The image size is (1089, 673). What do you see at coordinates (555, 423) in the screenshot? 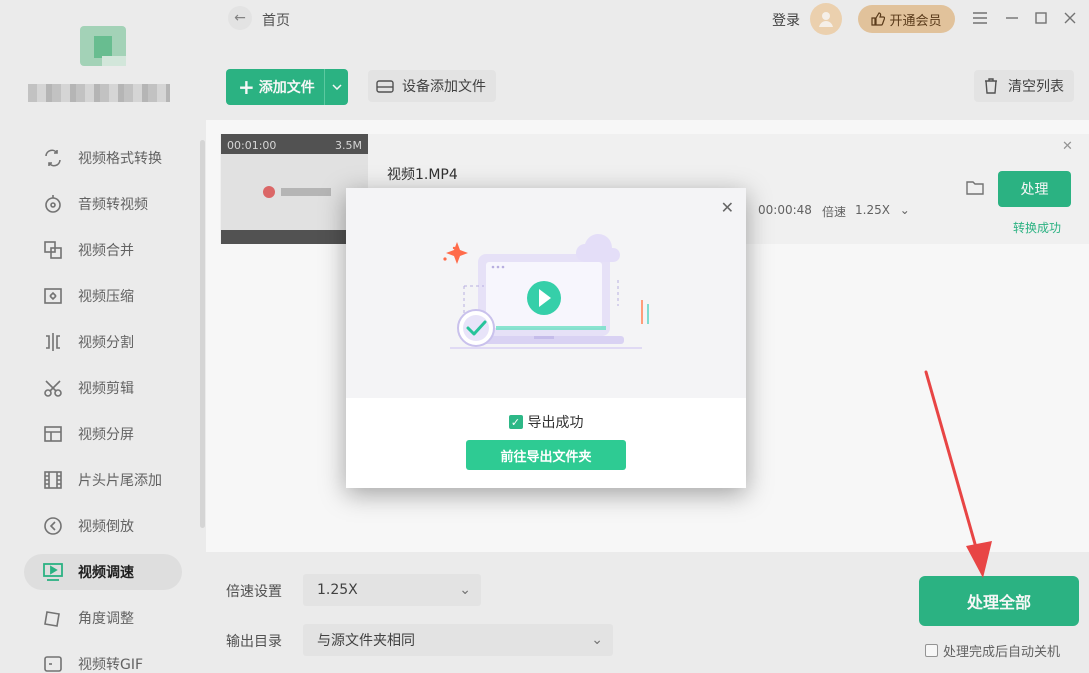
I see `export-success-label: 导出成功` at bounding box center [555, 423].